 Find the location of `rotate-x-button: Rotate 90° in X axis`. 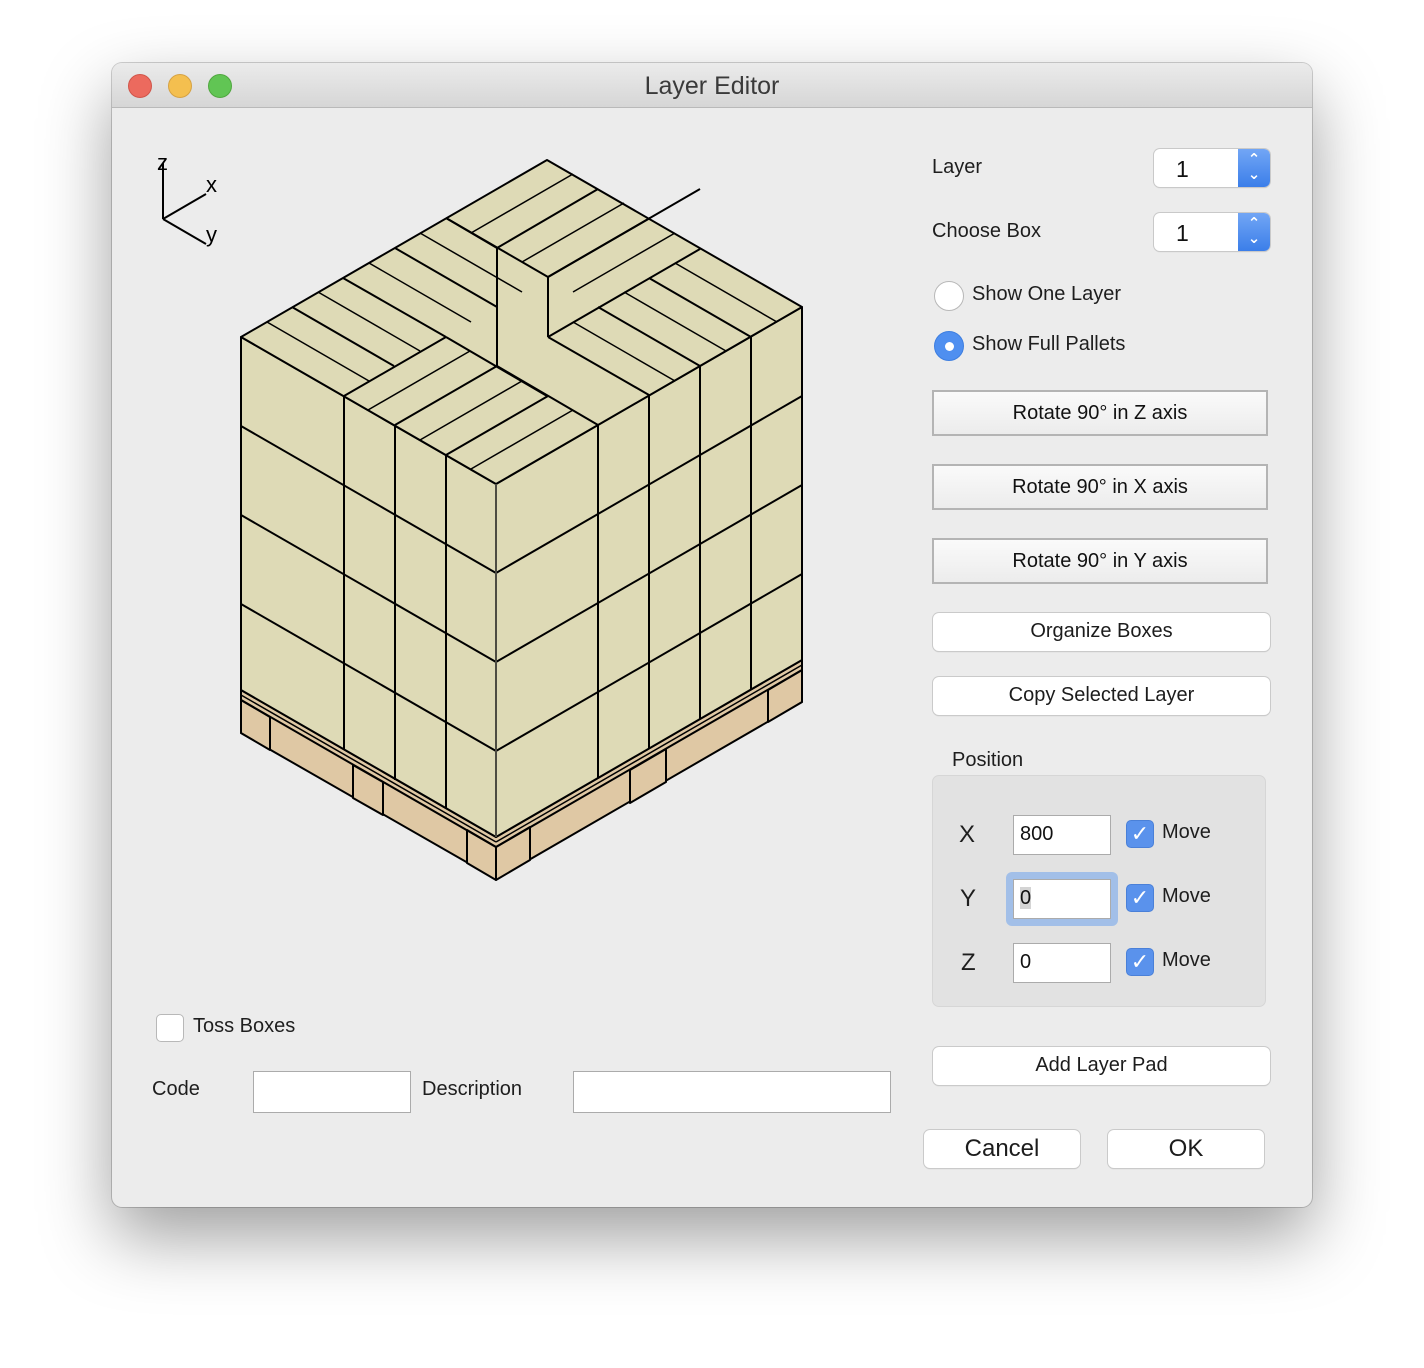

rotate-x-button: Rotate 90° in X axis is located at coordinates (1100, 487).